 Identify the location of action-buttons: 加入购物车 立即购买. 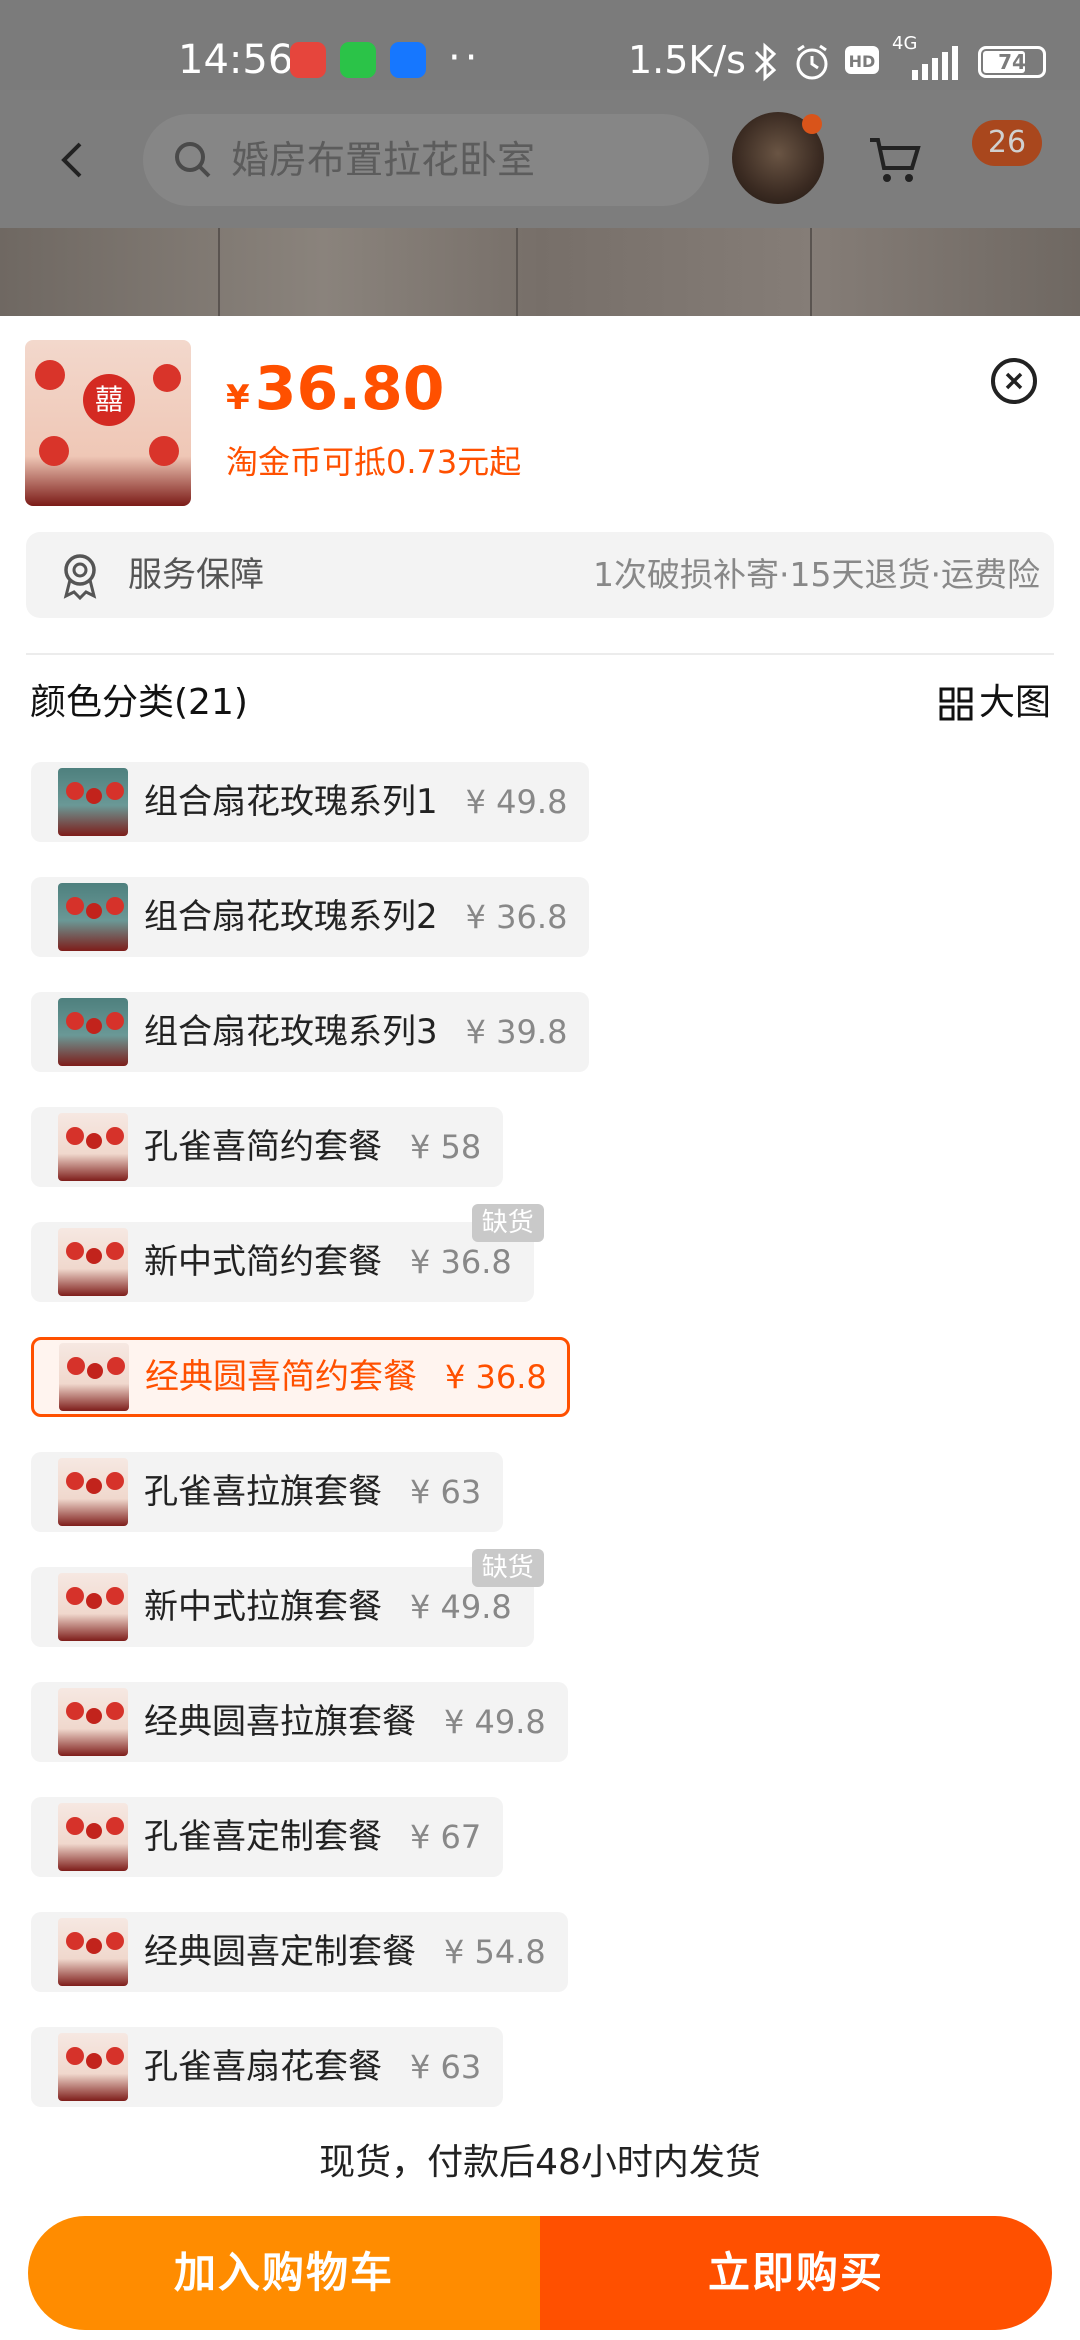
(540, 2273).